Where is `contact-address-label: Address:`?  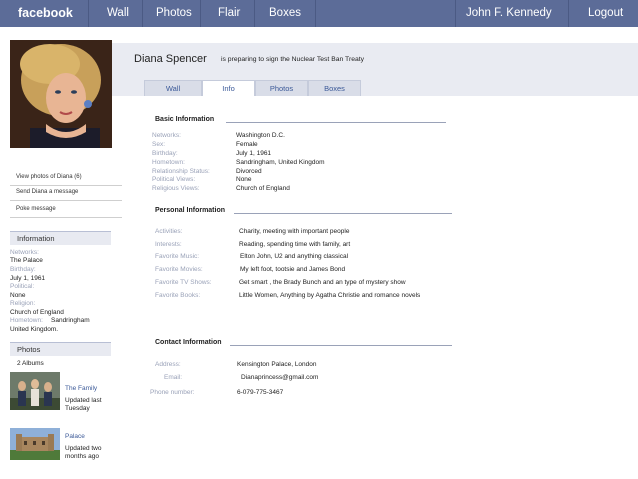
contact-address-label: Address: is located at coordinates (168, 364).